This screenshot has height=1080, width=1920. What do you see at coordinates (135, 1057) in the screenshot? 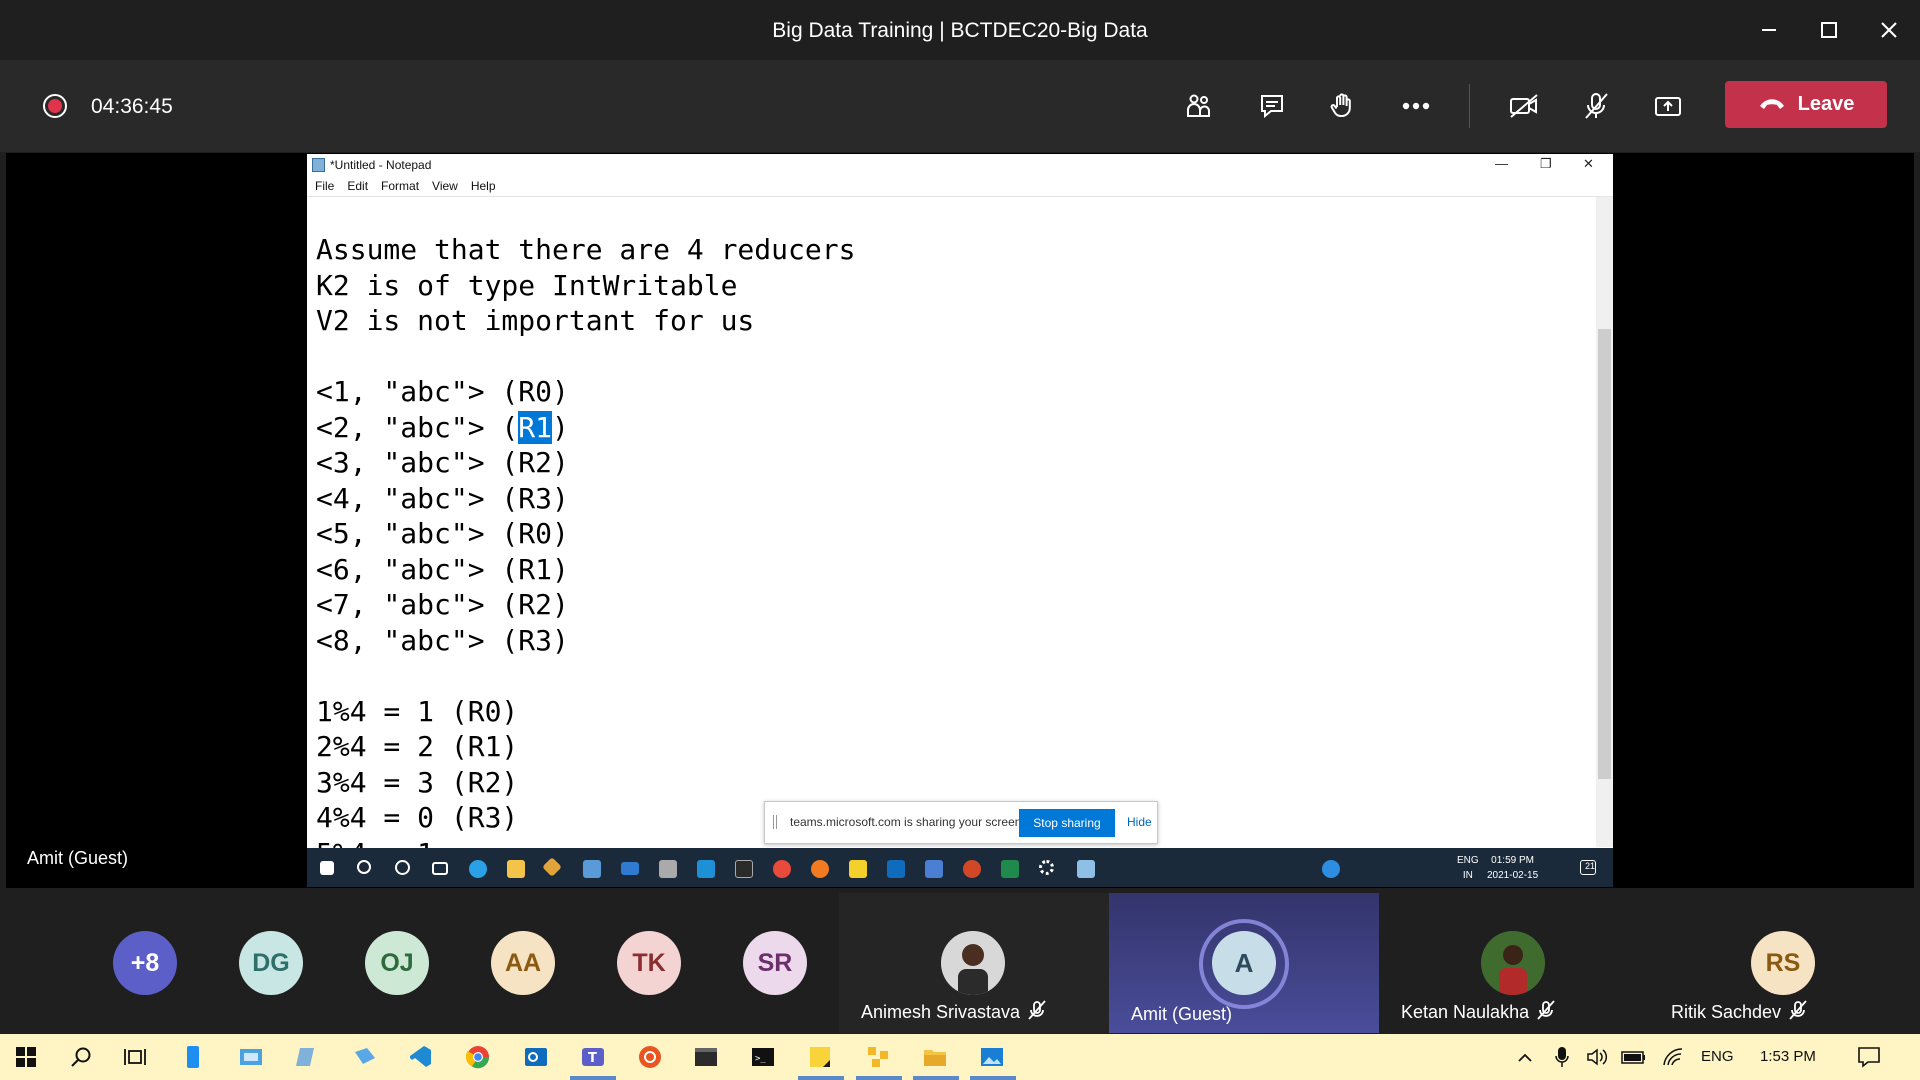
I see `task-view-icon` at bounding box center [135, 1057].